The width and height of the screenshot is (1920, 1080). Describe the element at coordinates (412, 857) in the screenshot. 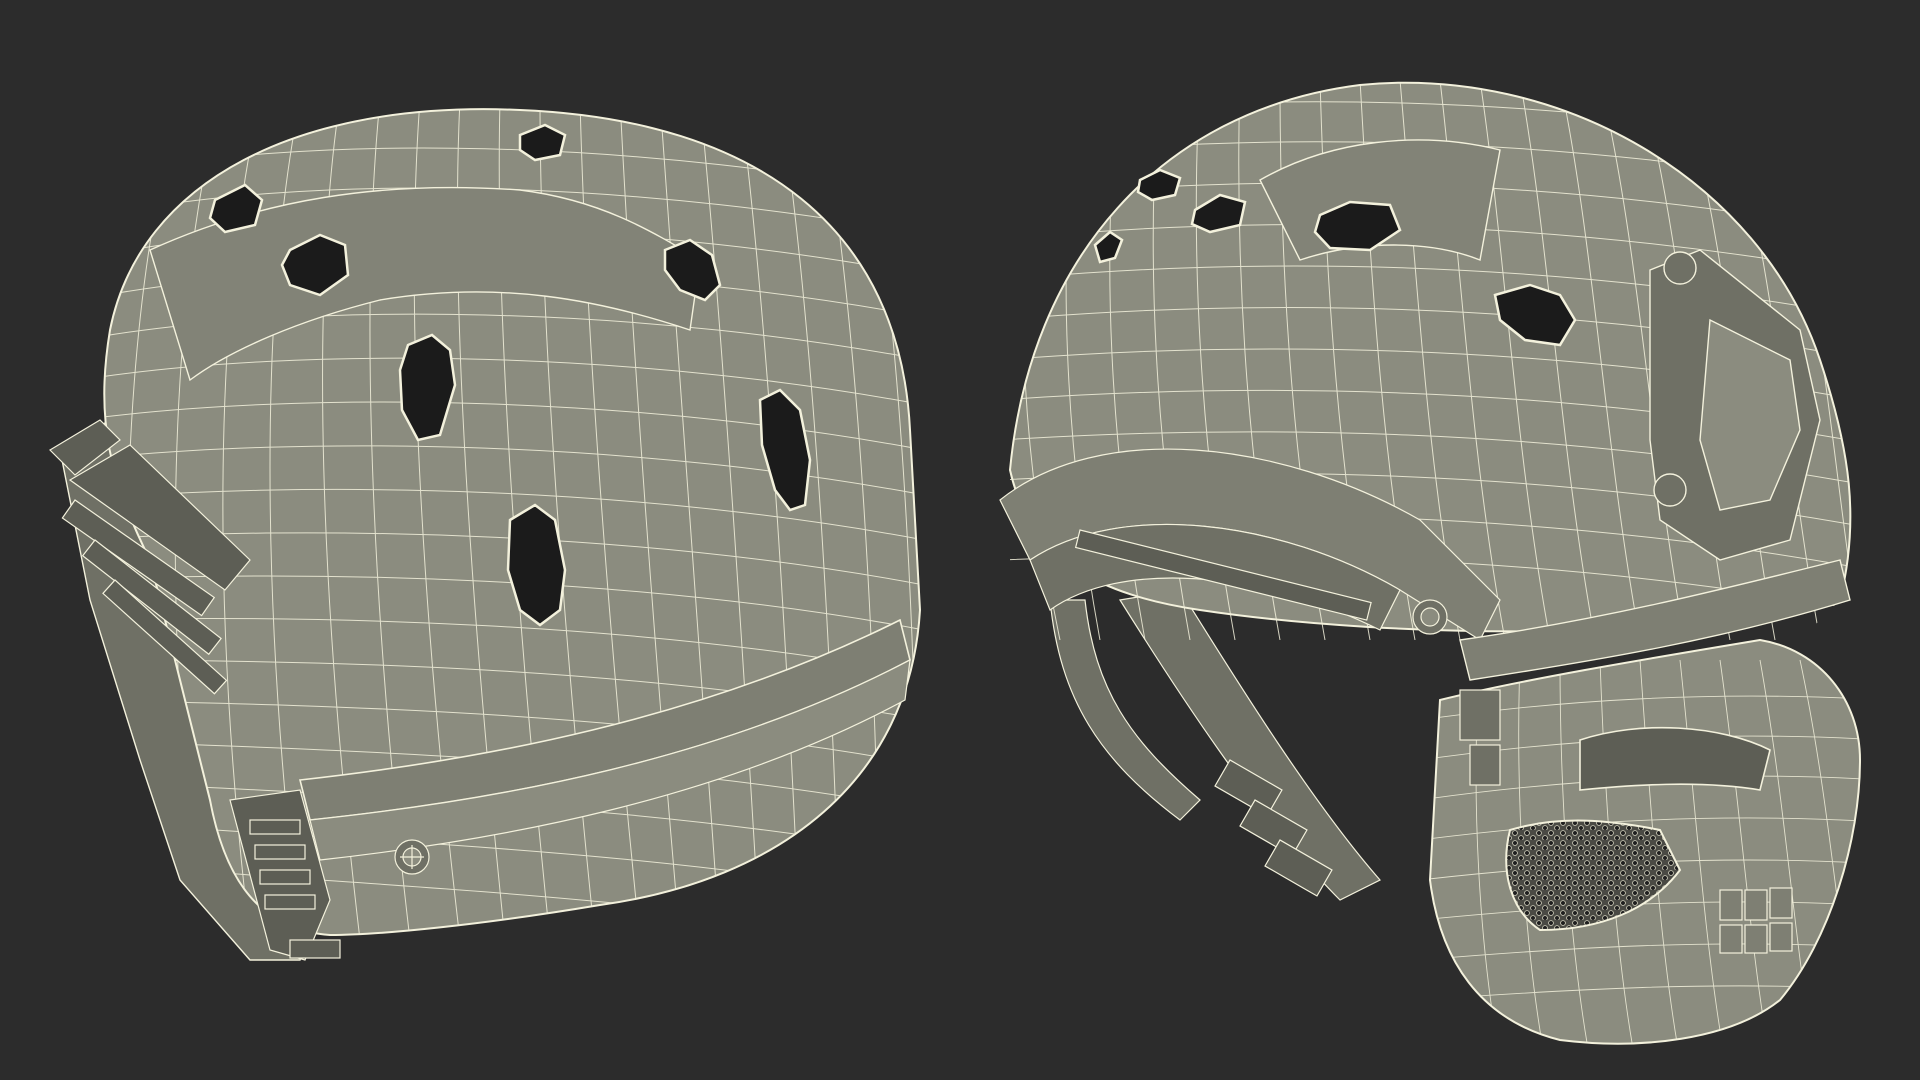

I see `helmet-screw` at that location.